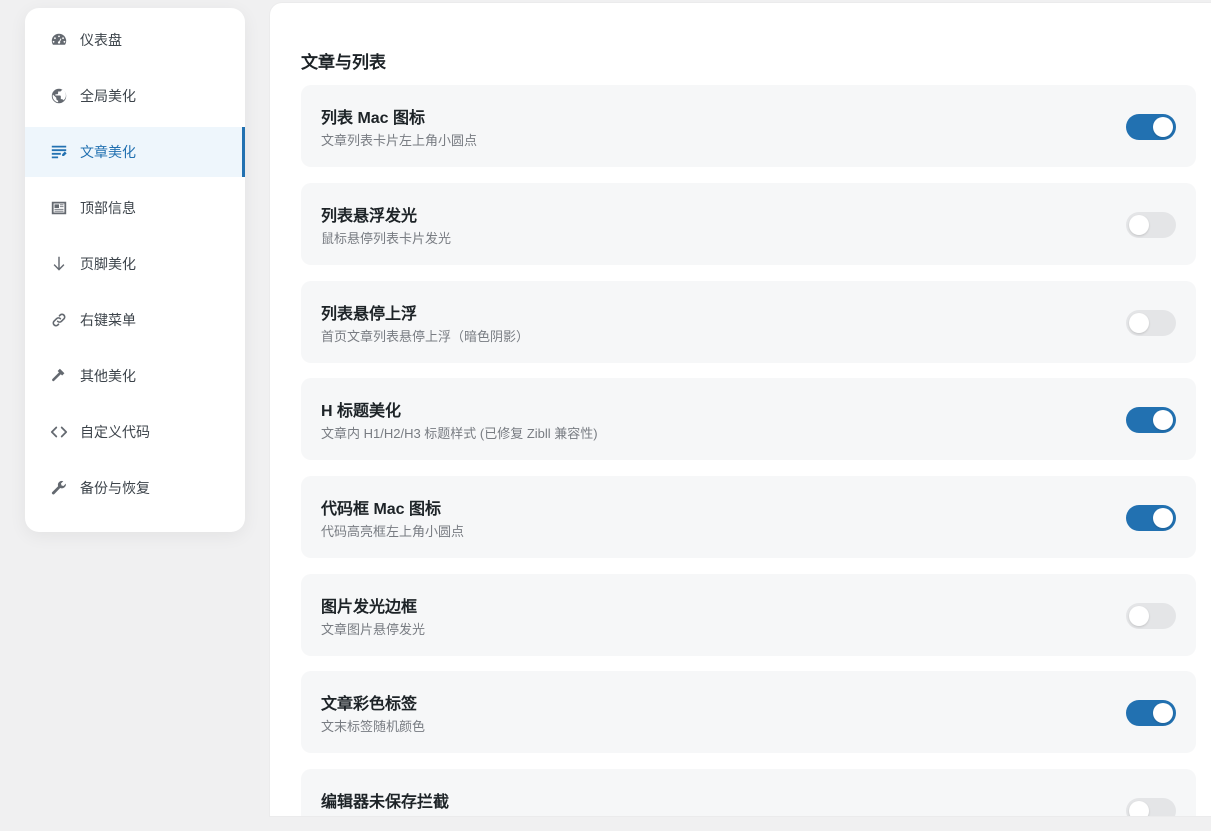 The image size is (1211, 831). What do you see at coordinates (385, 802) in the screenshot?
I see `setting-title: 编辑器未保存拦截` at bounding box center [385, 802].